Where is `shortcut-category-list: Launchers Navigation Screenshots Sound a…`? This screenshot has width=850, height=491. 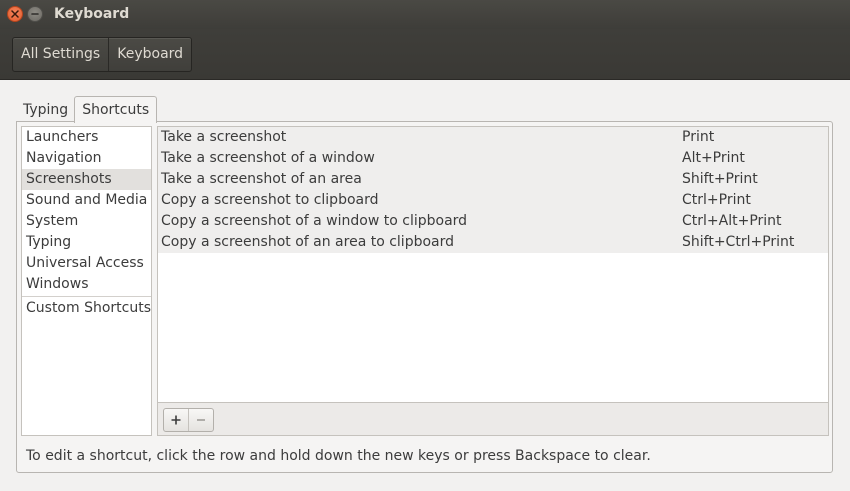
shortcut-category-list: Launchers Navigation Screenshots Sound a… is located at coordinates (86, 281).